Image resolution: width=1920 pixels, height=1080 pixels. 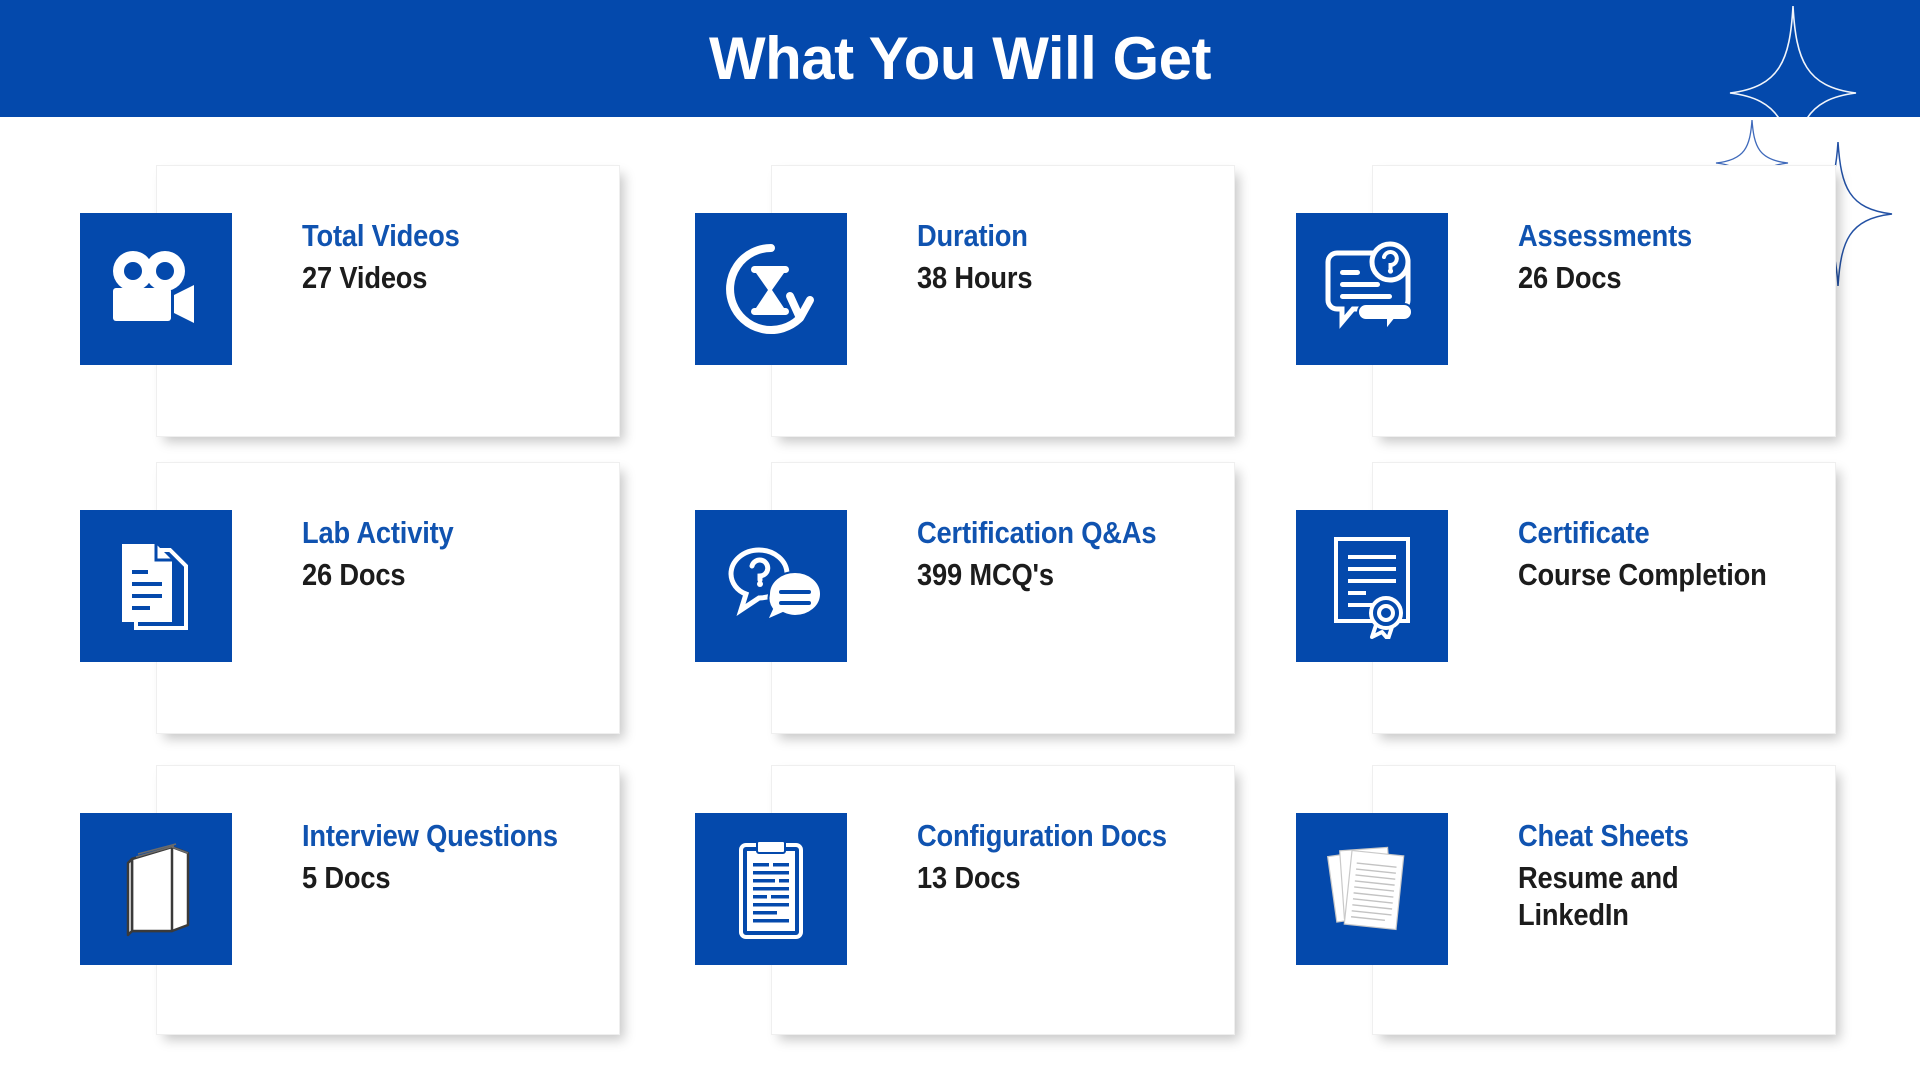 What do you see at coordinates (771, 889) in the screenshot?
I see `clipboard-icon` at bounding box center [771, 889].